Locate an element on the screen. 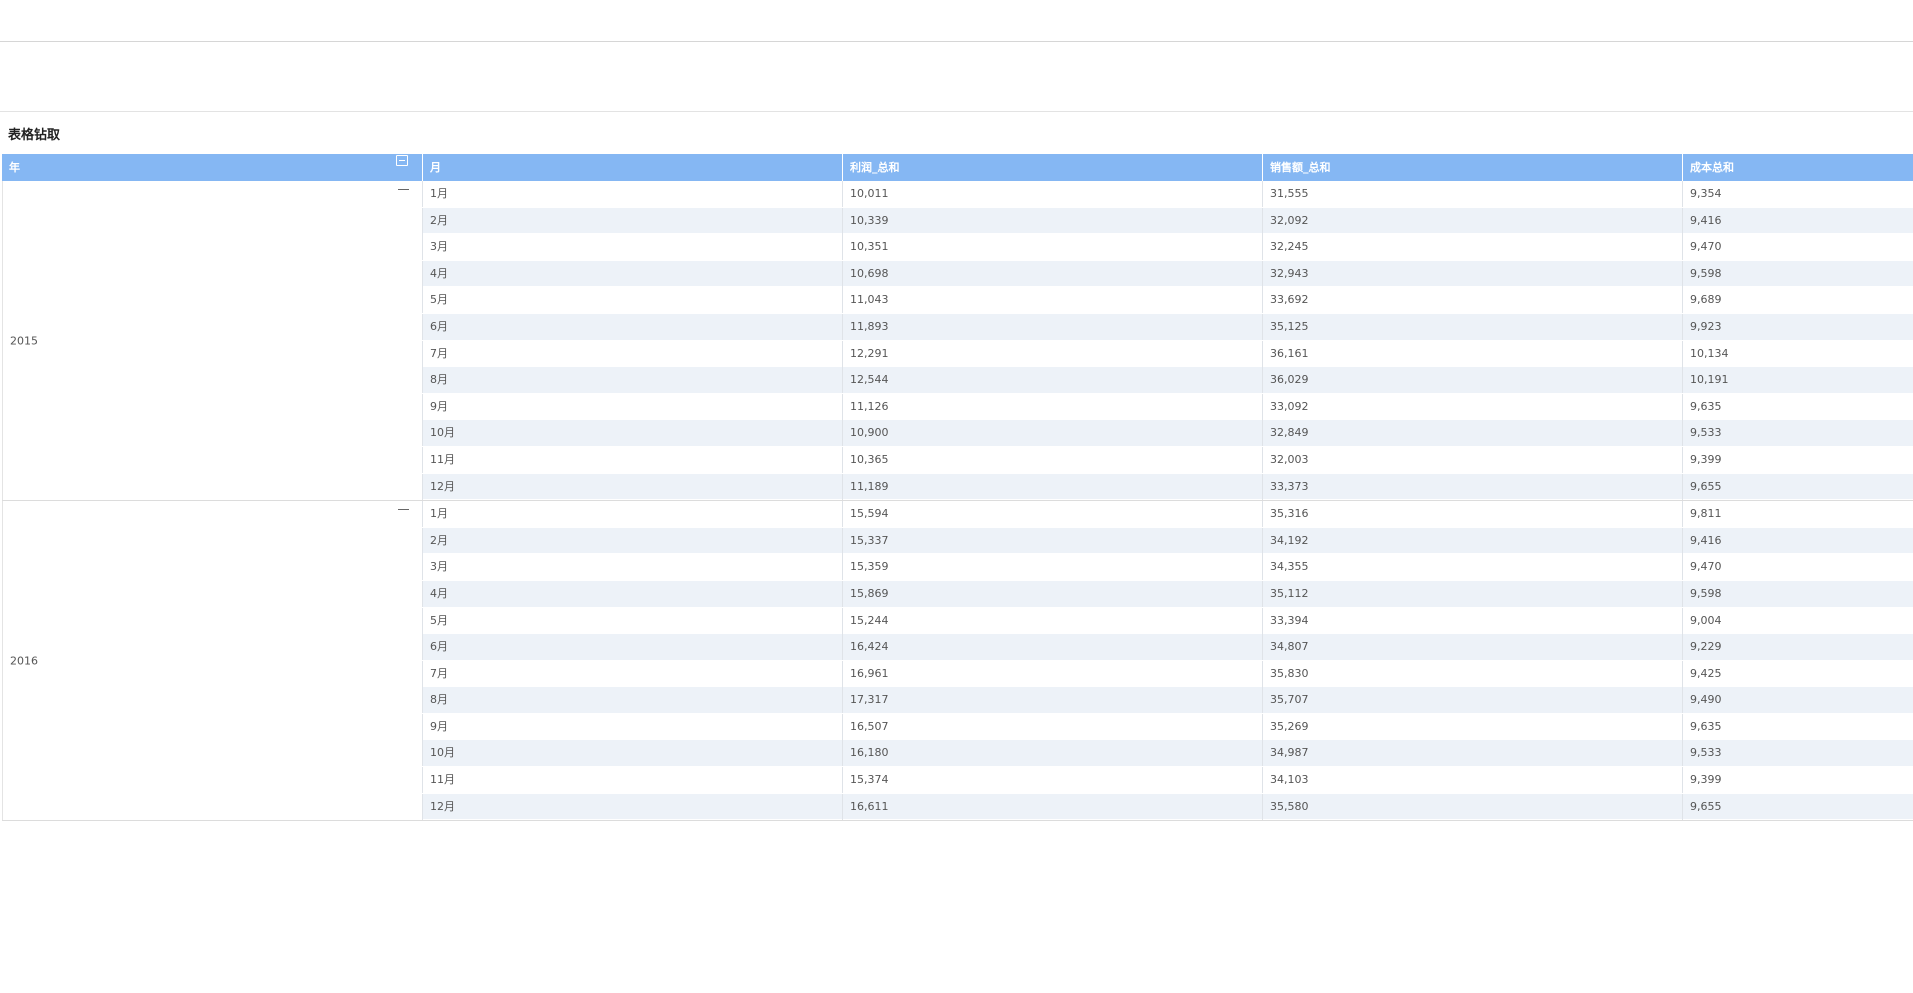 The image size is (1913, 993). cost-cell: 9,635 is located at coordinates (1797, 406).